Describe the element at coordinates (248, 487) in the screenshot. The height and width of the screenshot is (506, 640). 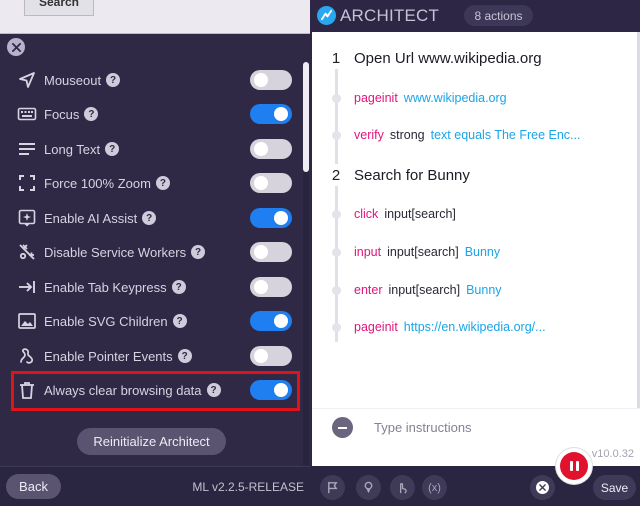
I see `version-label: ML v2.2.5-RELEASE` at that location.